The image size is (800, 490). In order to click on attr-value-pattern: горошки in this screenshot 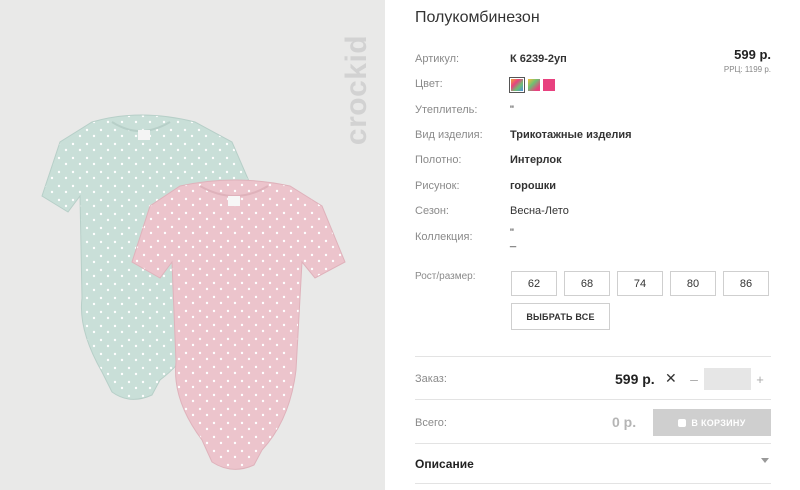, I will do `click(533, 186)`.